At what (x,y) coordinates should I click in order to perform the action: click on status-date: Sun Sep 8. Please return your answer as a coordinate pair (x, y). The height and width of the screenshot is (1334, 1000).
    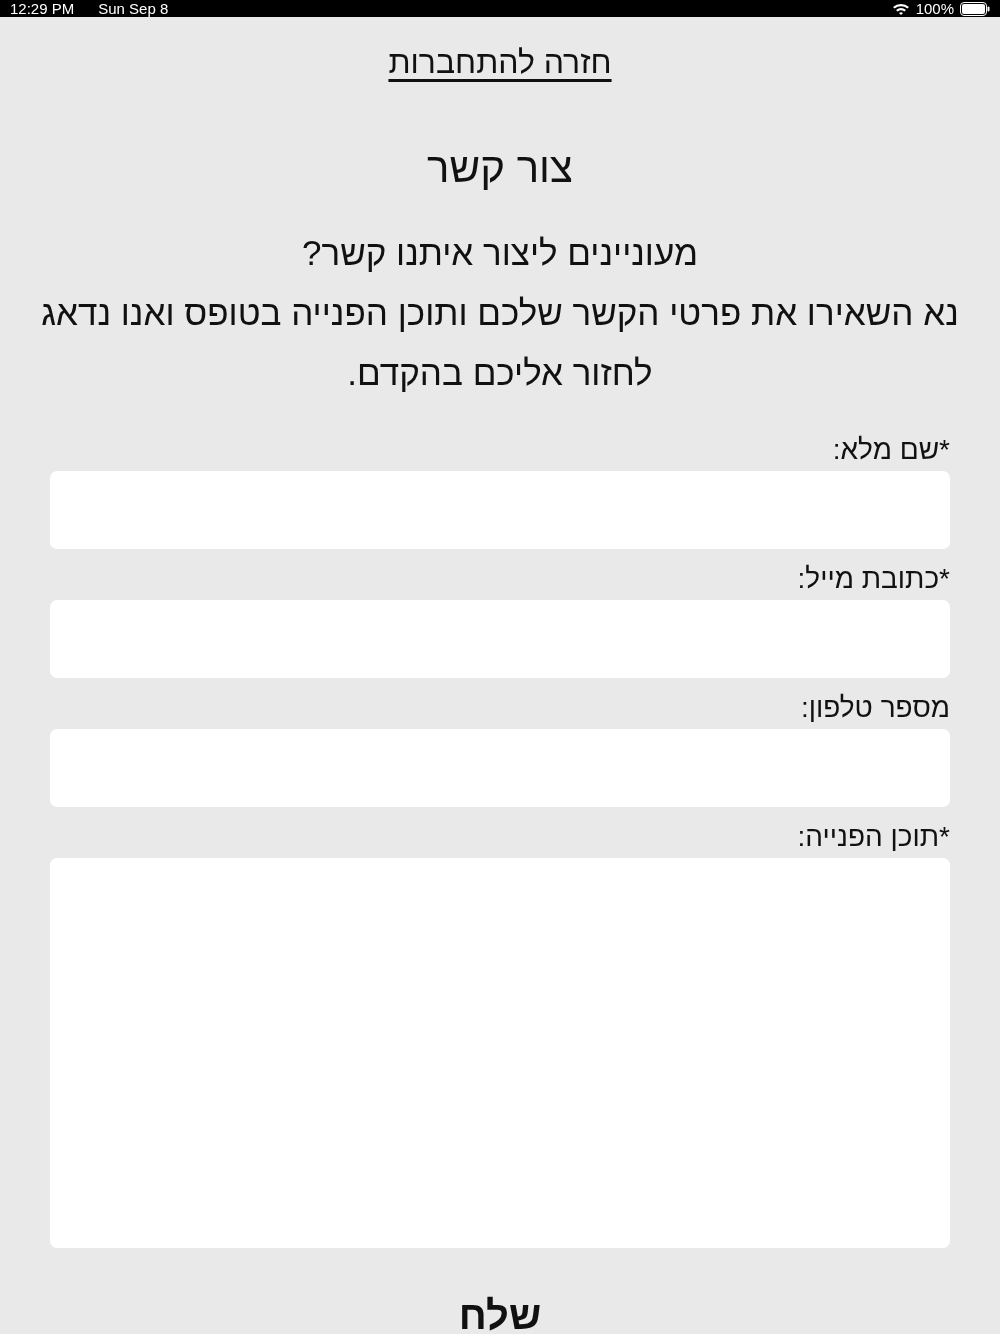
    Looking at the image, I should click on (133, 8).